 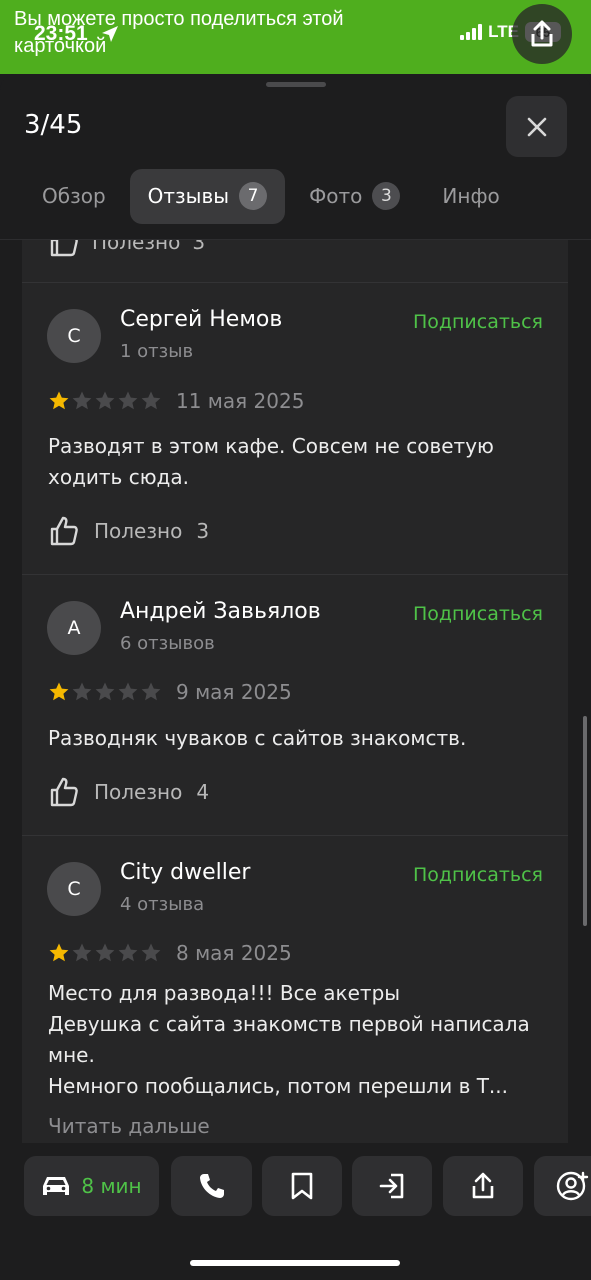 I want to click on card-counter: 3/45, so click(x=53, y=125).